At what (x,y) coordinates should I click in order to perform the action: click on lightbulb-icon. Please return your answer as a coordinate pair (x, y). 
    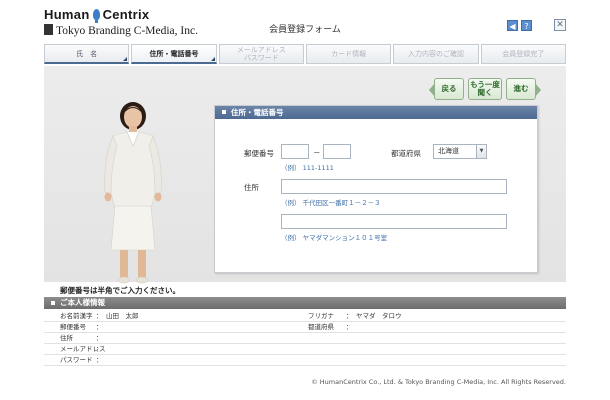
    Looking at the image, I should click on (96, 16).